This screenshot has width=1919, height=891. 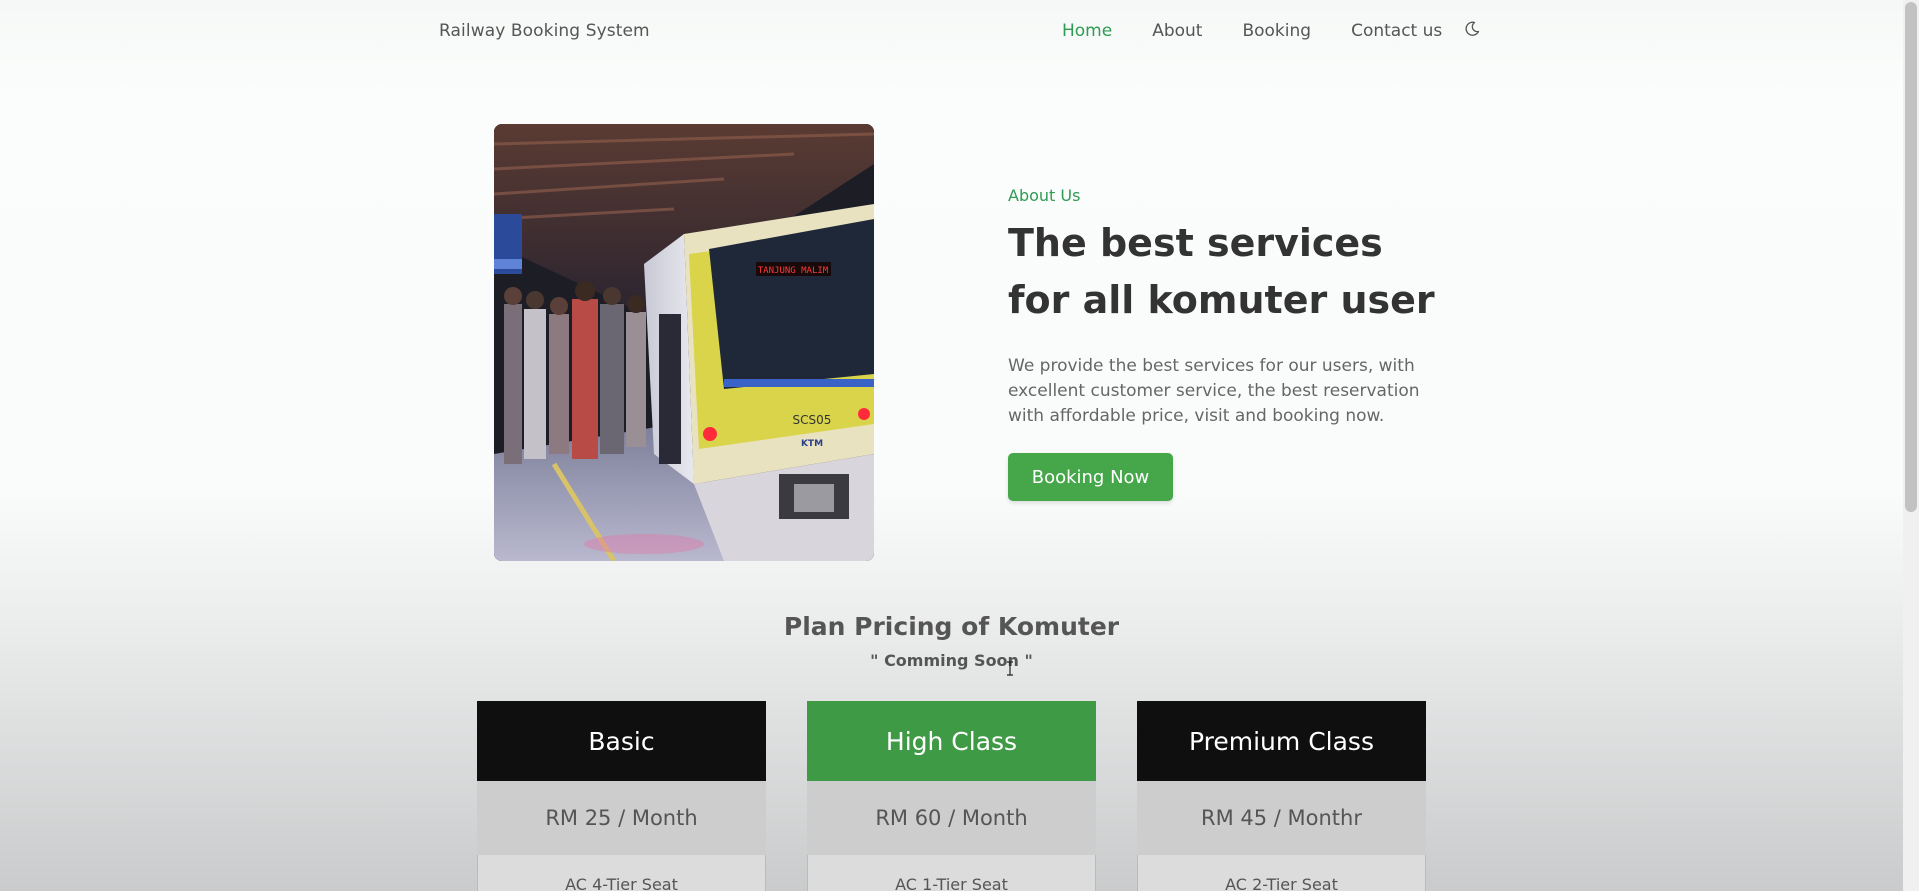 I want to click on plan-name: Basic, so click(x=621, y=741).